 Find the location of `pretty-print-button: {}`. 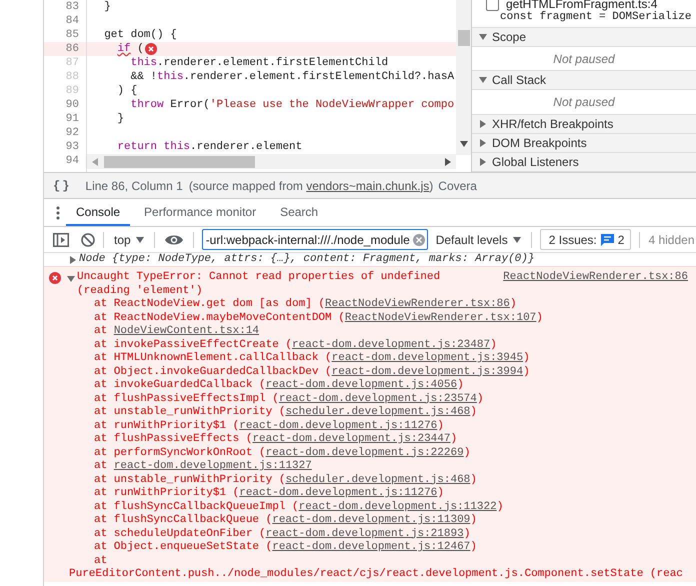

pretty-print-button: {} is located at coordinates (62, 185).